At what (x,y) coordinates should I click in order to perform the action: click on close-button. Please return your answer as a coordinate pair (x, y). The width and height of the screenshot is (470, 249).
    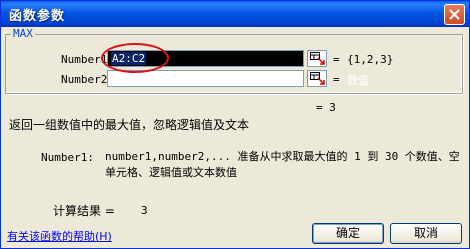
    Looking at the image, I should click on (454, 14).